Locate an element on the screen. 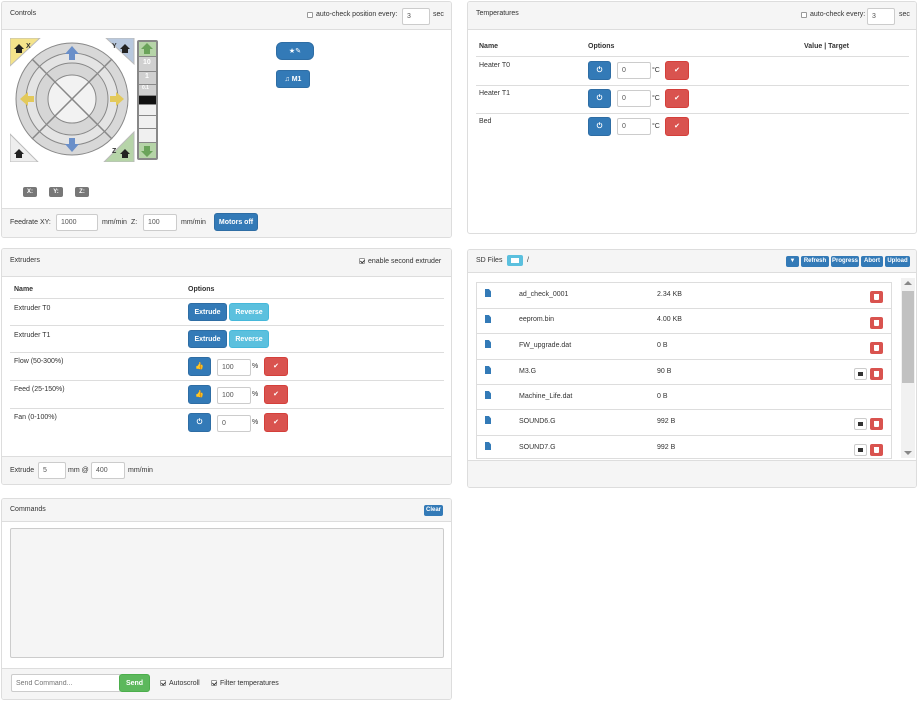  file-row: M3.G 90 B is located at coordinates (684, 371).